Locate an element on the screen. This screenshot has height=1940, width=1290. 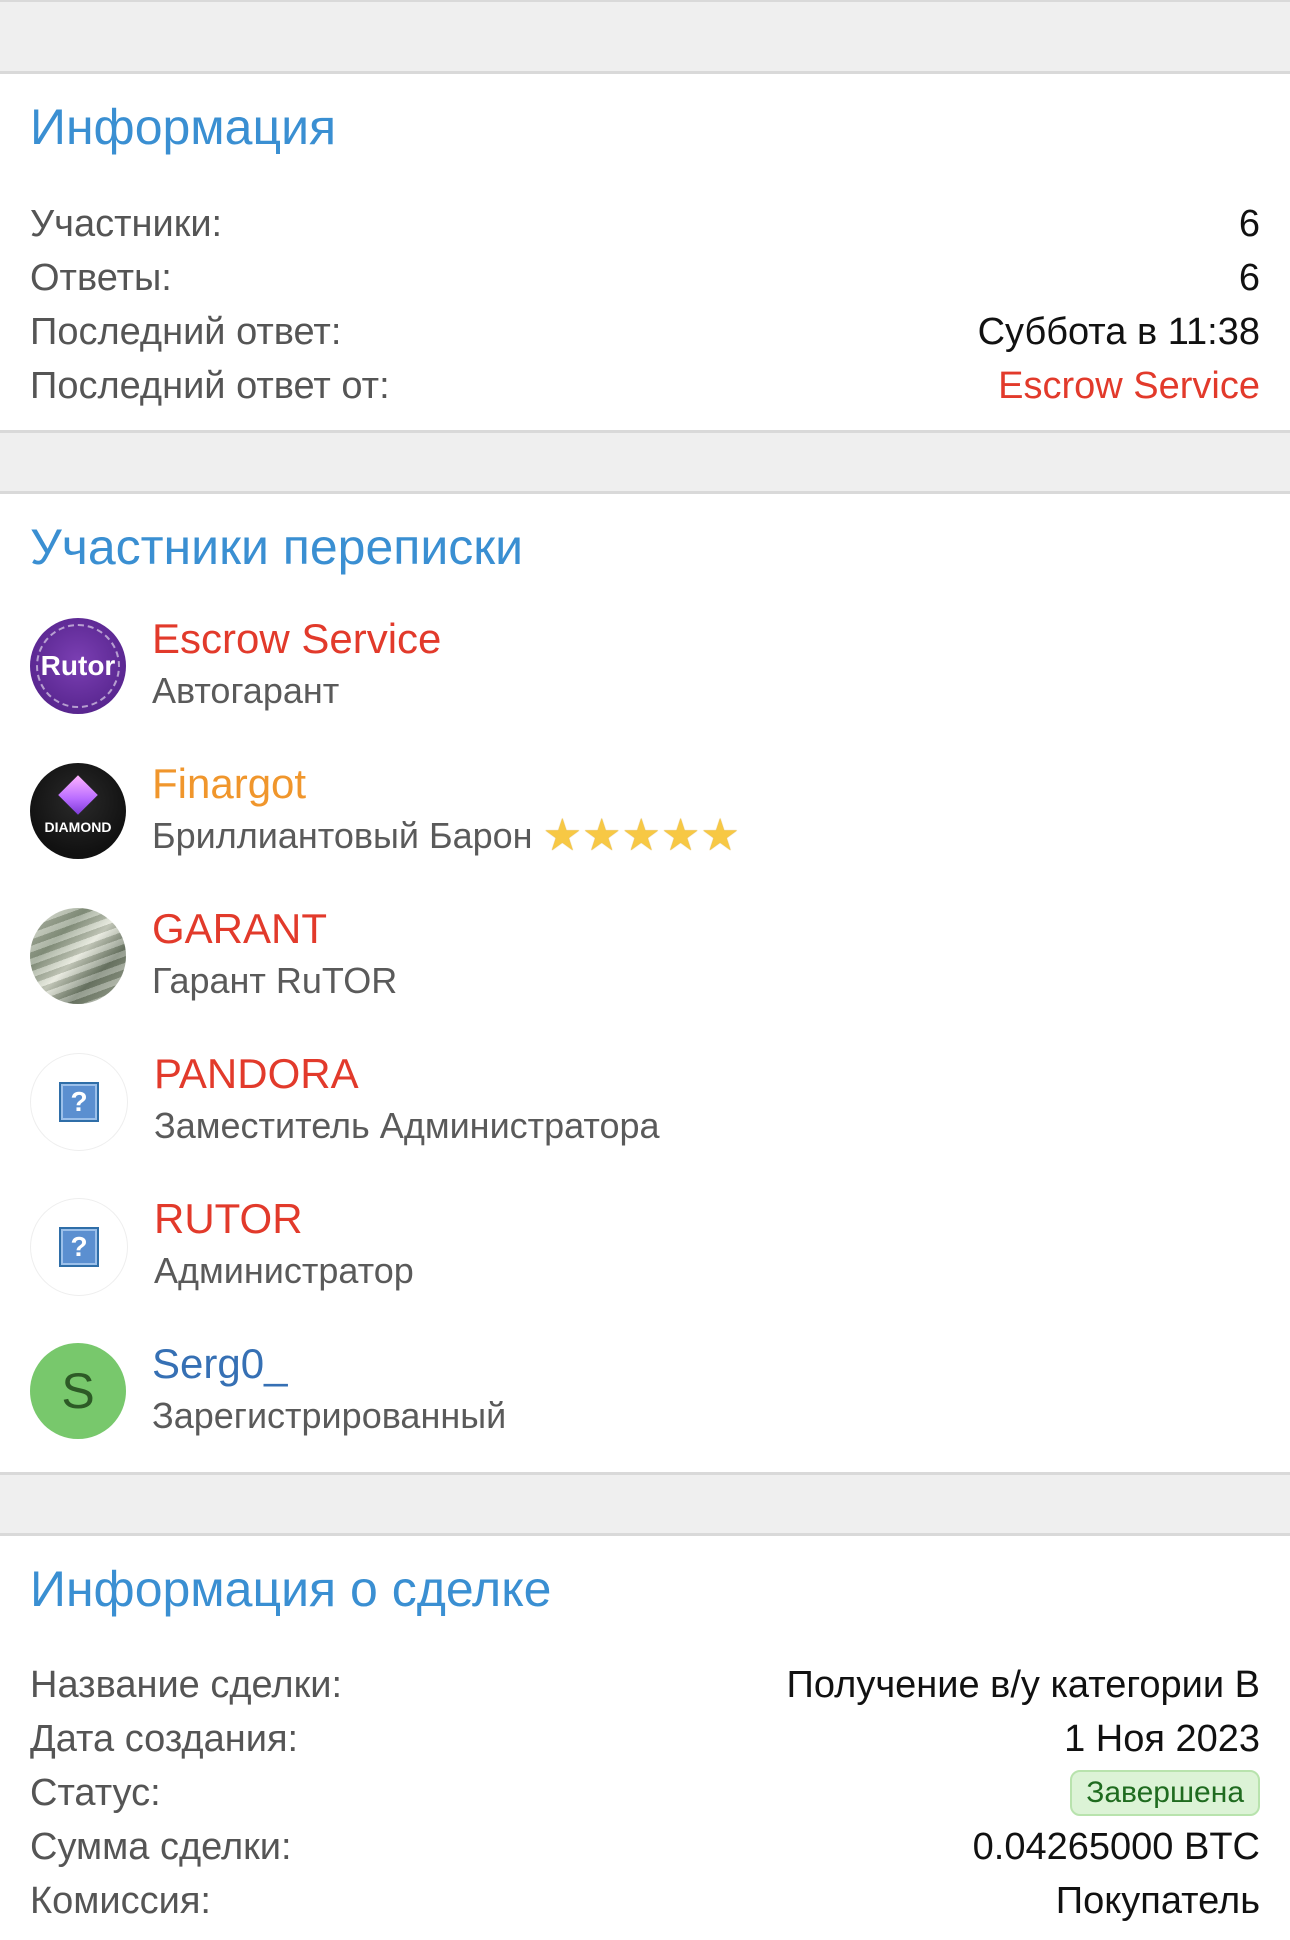
deal-row-amount: Сумма сделки: 0.04265000 BTC is located at coordinates (645, 1847).